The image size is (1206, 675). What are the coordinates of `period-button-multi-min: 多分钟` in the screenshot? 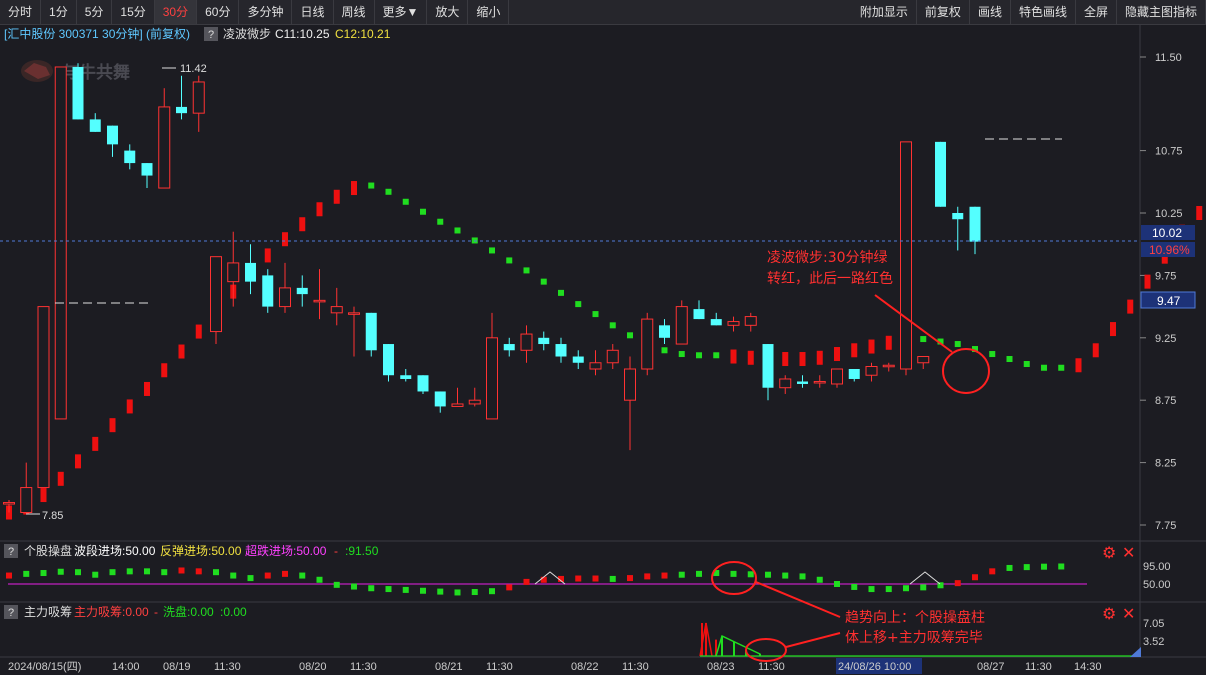 It's located at (266, 12).